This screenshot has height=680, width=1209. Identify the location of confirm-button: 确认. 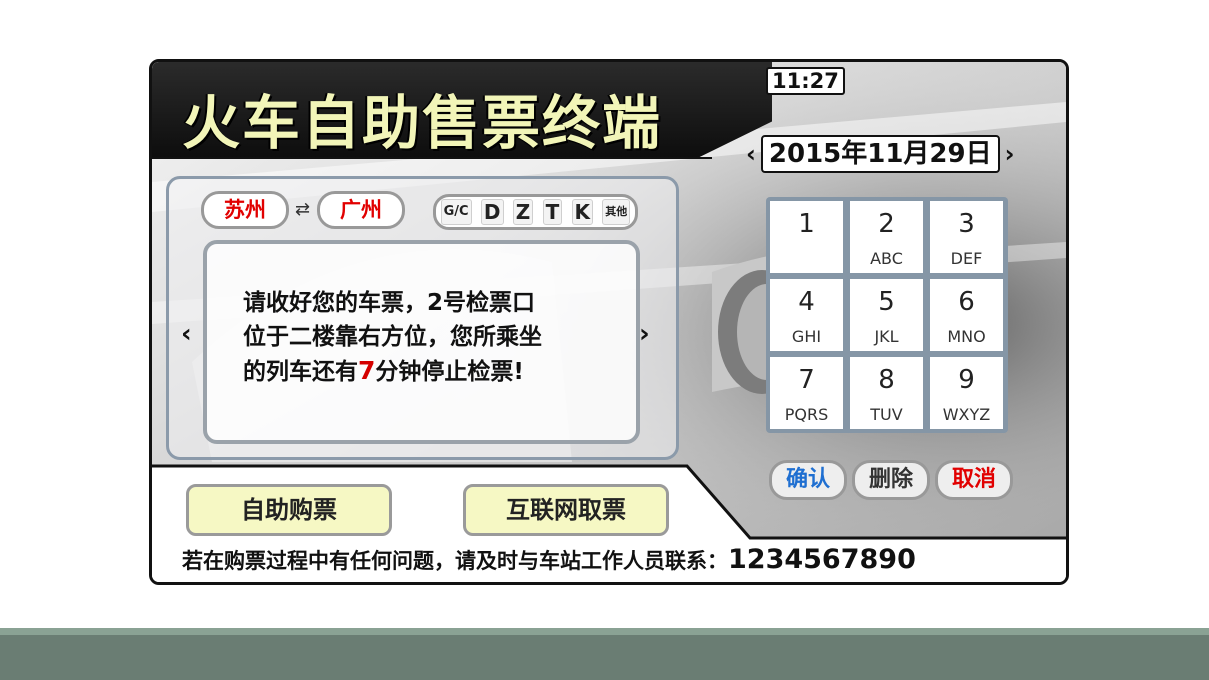
(808, 480).